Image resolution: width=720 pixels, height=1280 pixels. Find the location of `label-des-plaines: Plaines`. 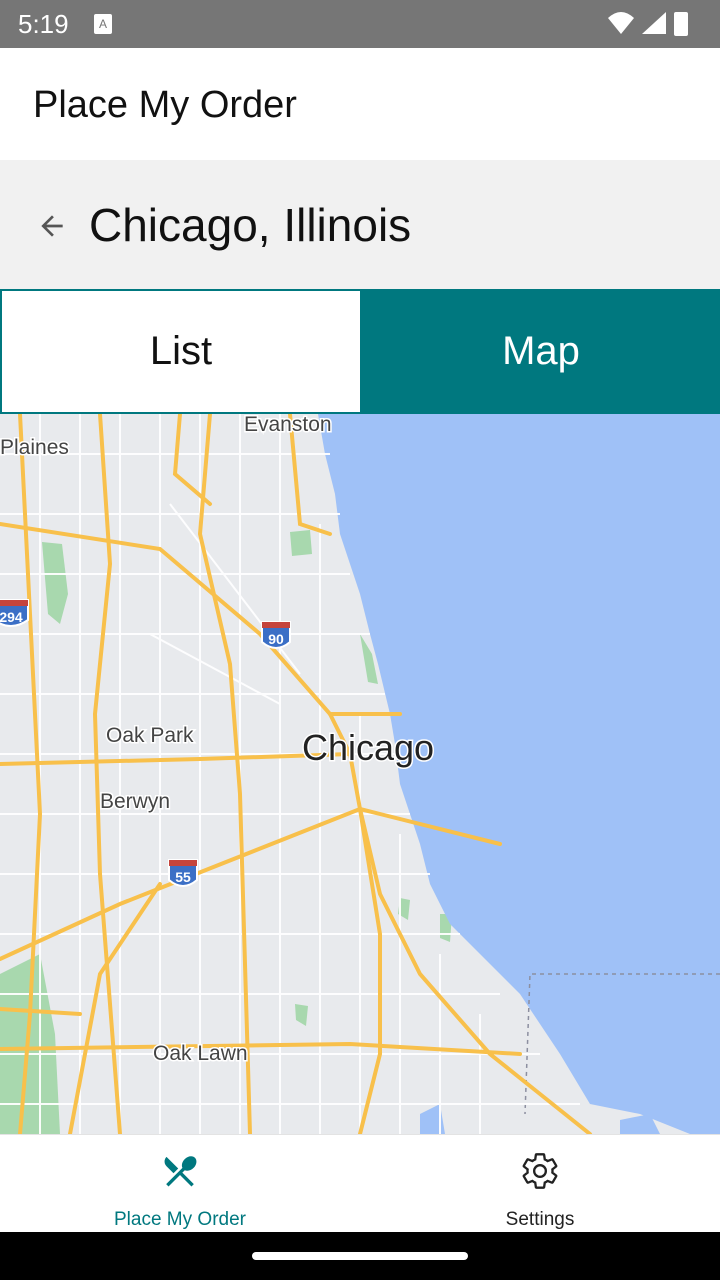

label-des-plaines: Plaines is located at coordinates (34, 447).